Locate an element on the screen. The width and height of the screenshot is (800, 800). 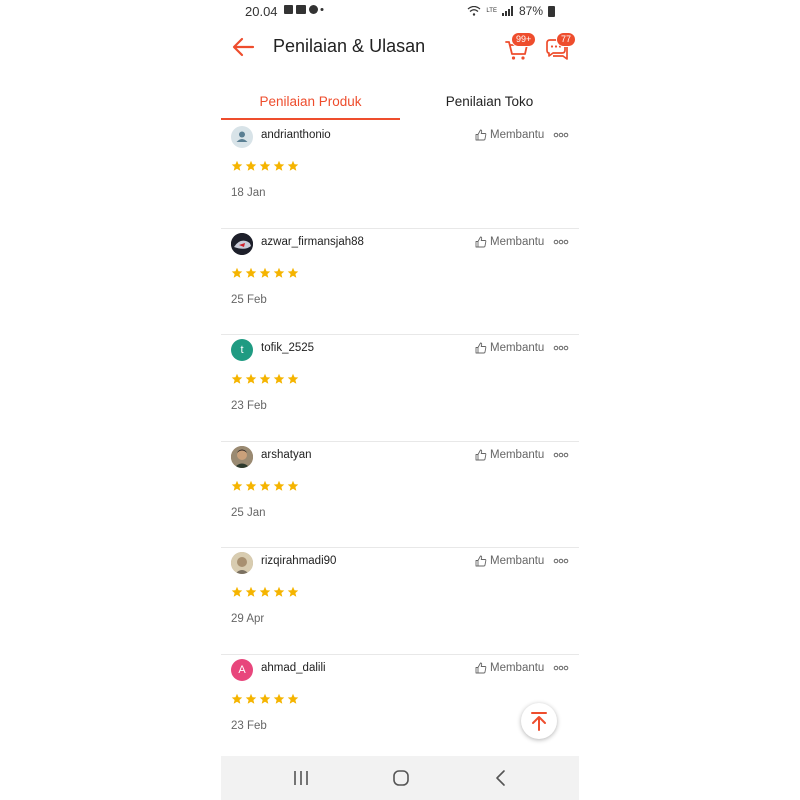
review-date: 18 Jan is located at coordinates (248, 193).